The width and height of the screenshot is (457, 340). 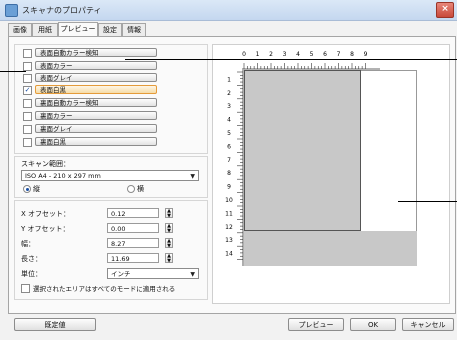 What do you see at coordinates (373, 324) in the screenshot?
I see `ok-button: OK` at bounding box center [373, 324].